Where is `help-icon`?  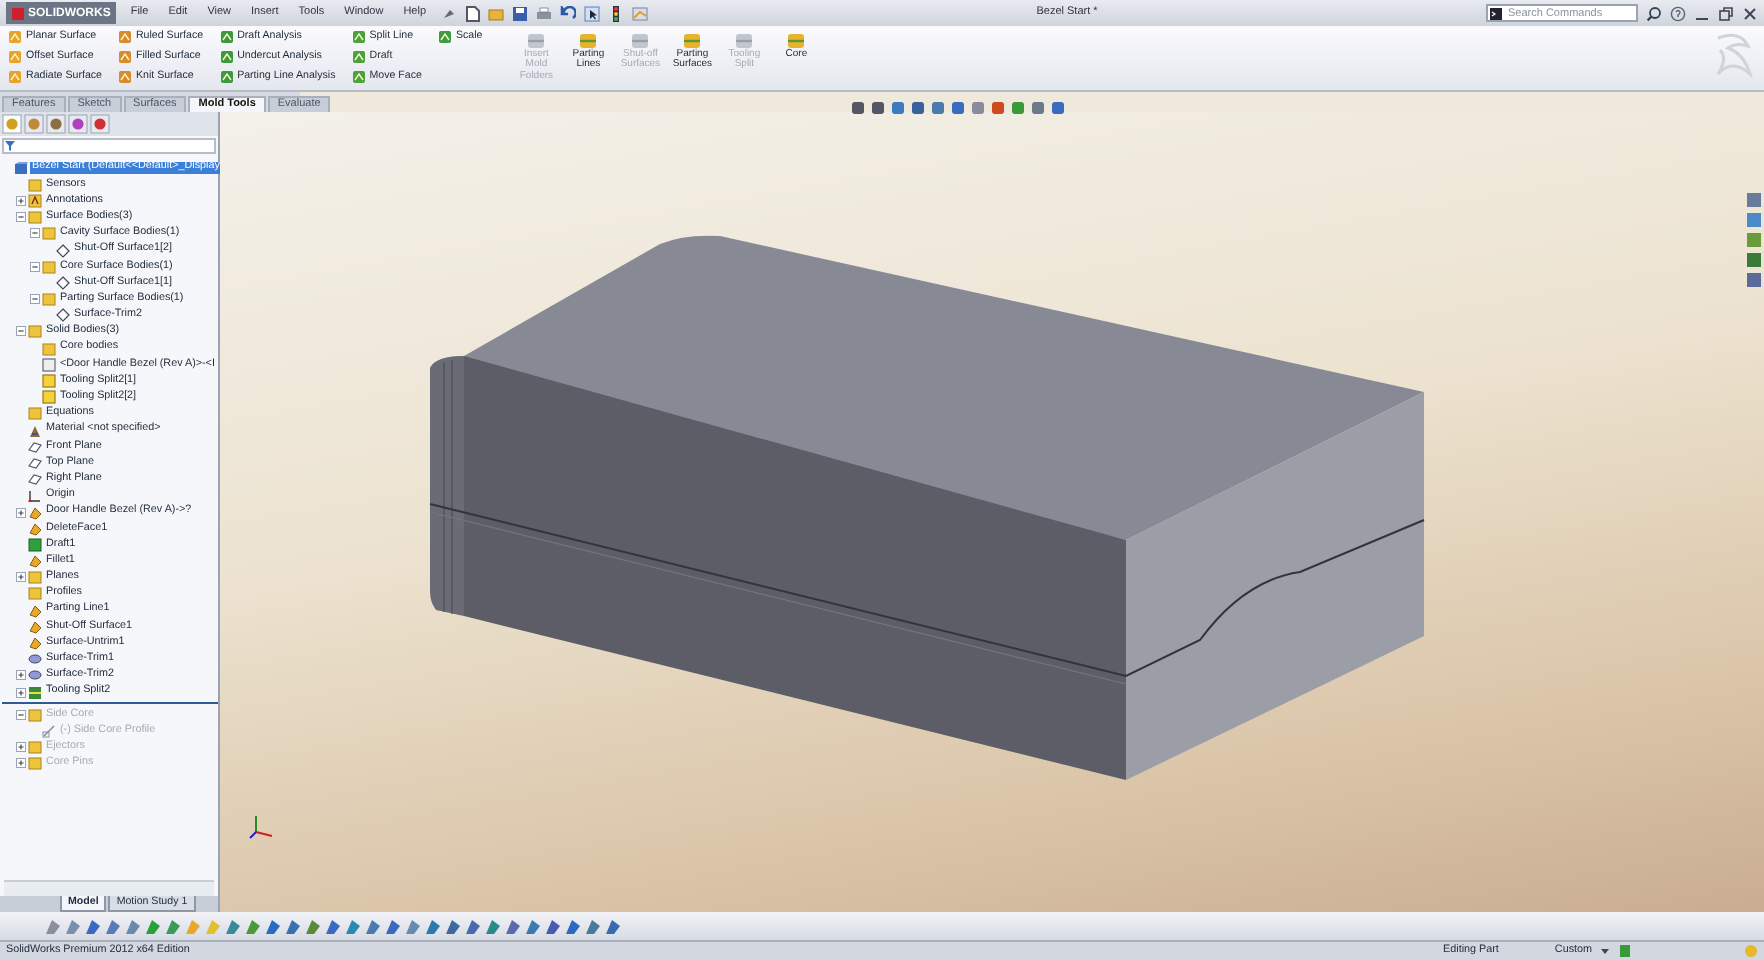 help-icon is located at coordinates (1678, 13).